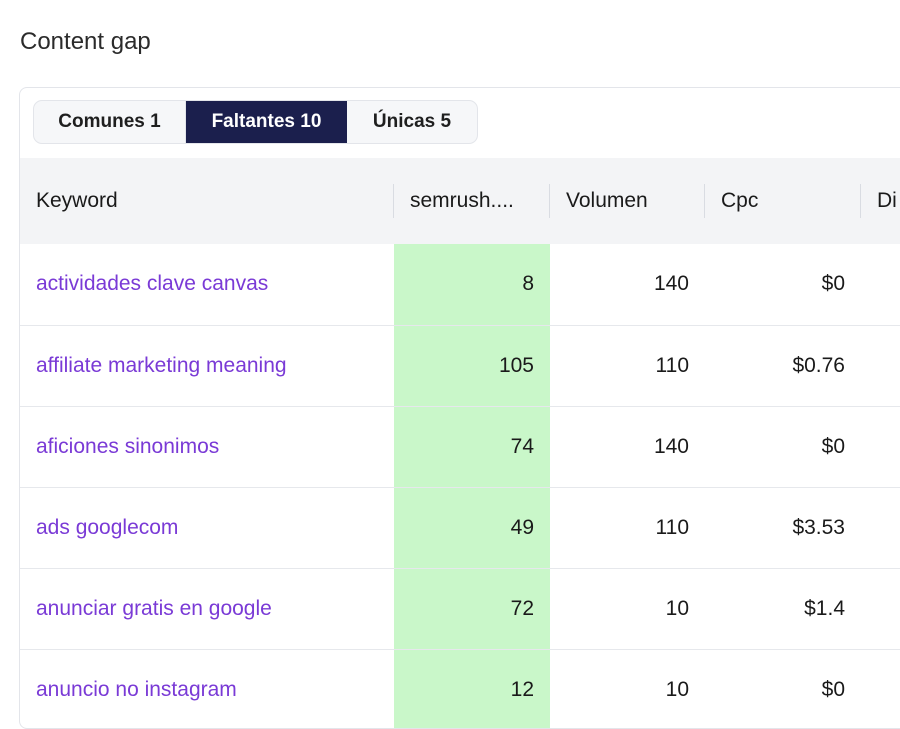 This screenshot has height=729, width=900. What do you see at coordinates (783, 201) in the screenshot?
I see `column-header-cpc: Cpc` at bounding box center [783, 201].